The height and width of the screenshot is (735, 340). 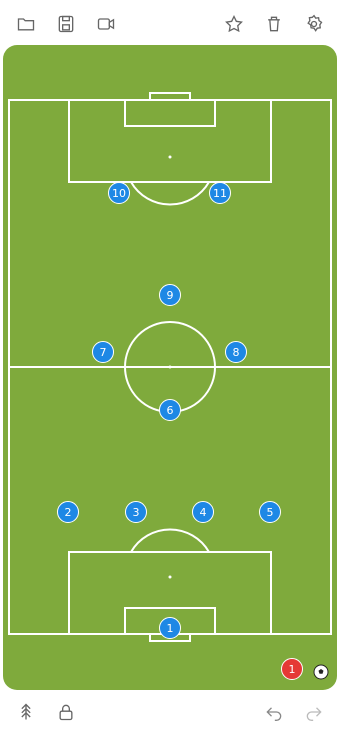 What do you see at coordinates (292, 669) in the screenshot?
I see `opponent-player-1: 1` at bounding box center [292, 669].